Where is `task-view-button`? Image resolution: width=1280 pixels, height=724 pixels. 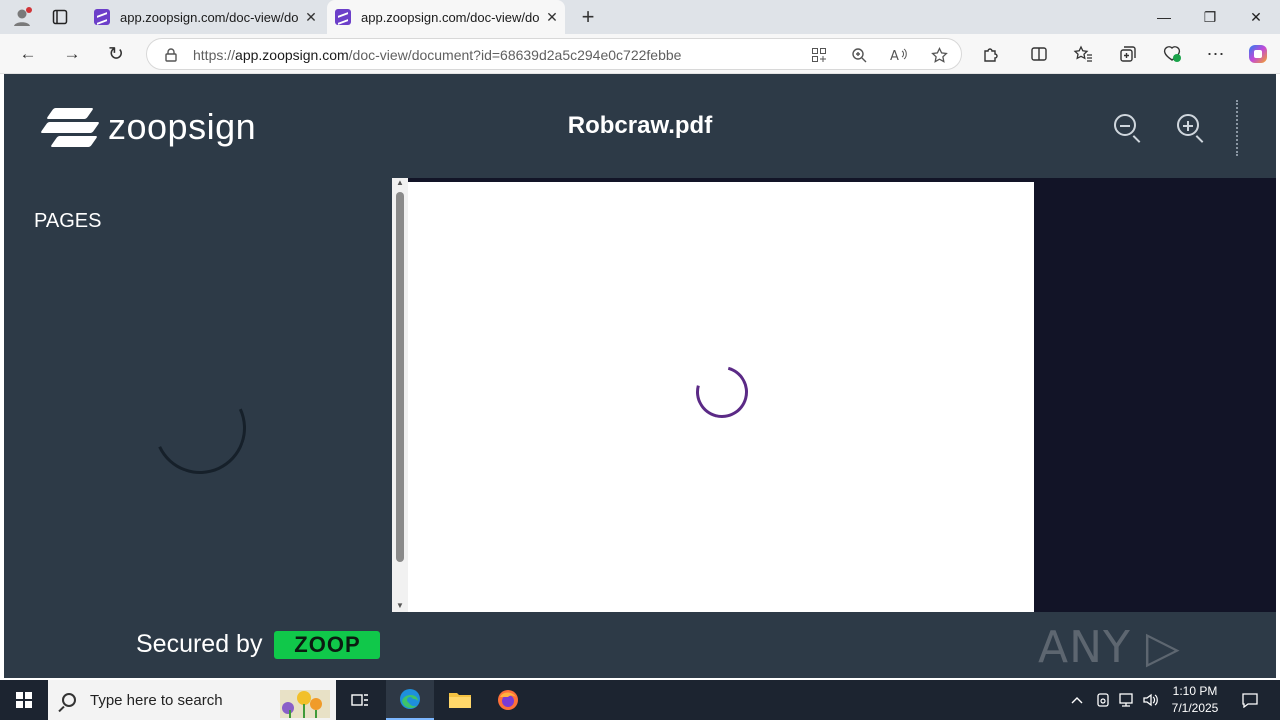 task-view-button is located at coordinates (360, 700).